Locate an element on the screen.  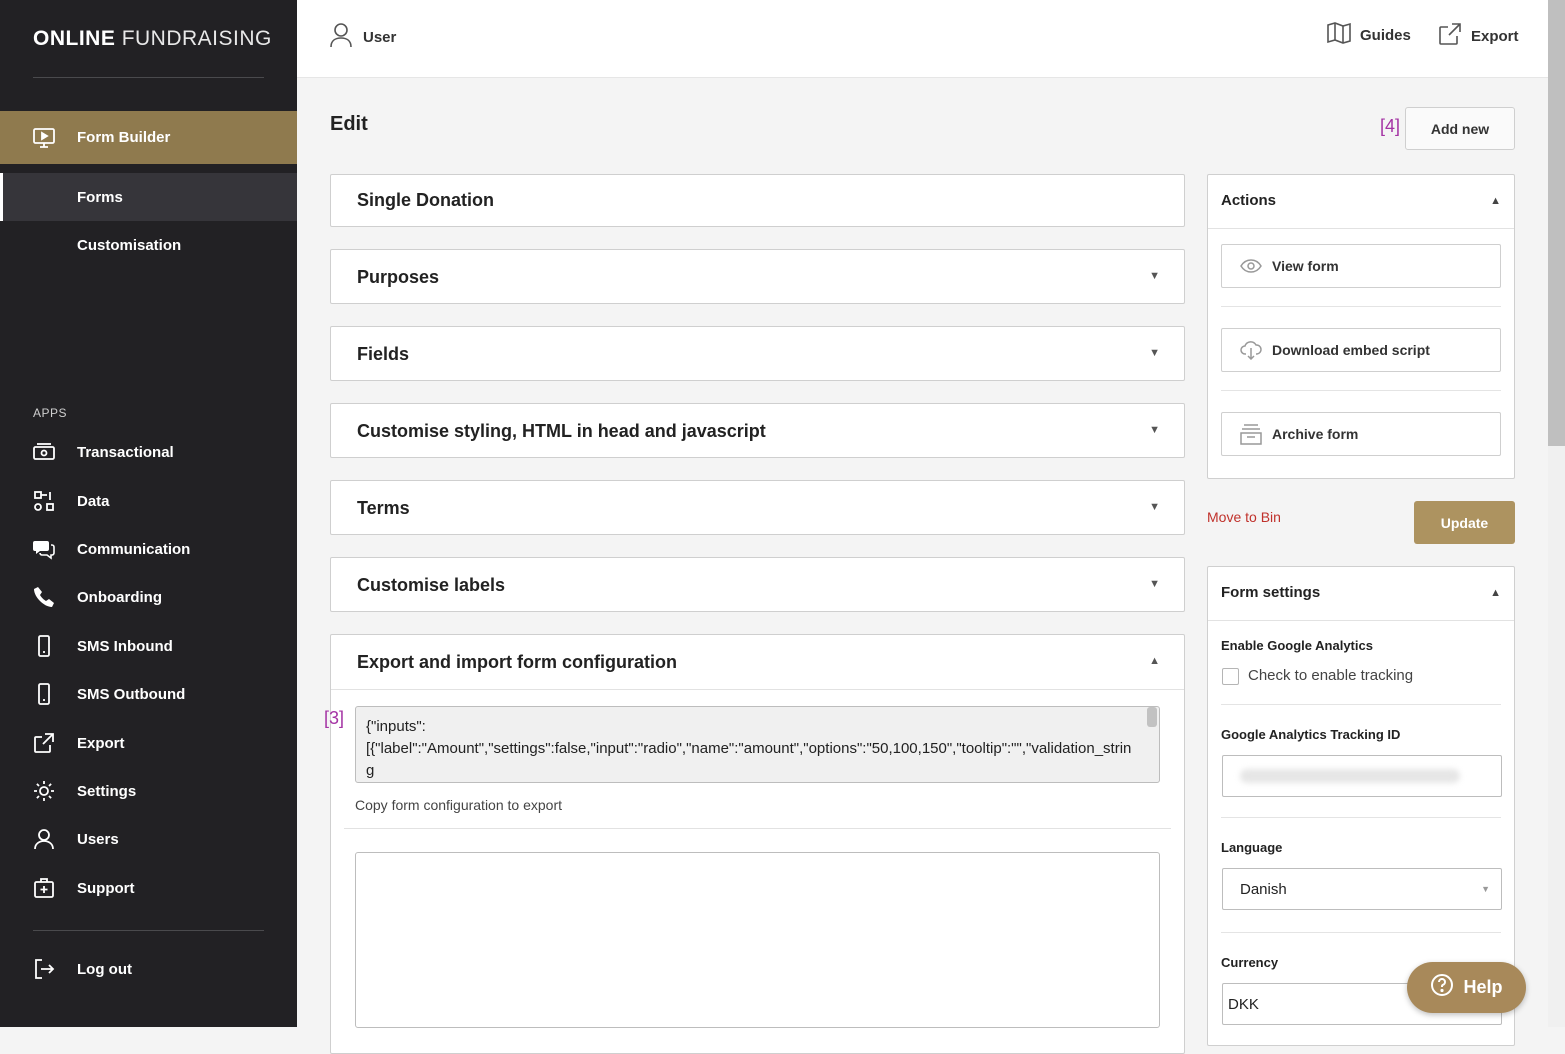
annotation-marker: [4] is located at coordinates (1390, 126).